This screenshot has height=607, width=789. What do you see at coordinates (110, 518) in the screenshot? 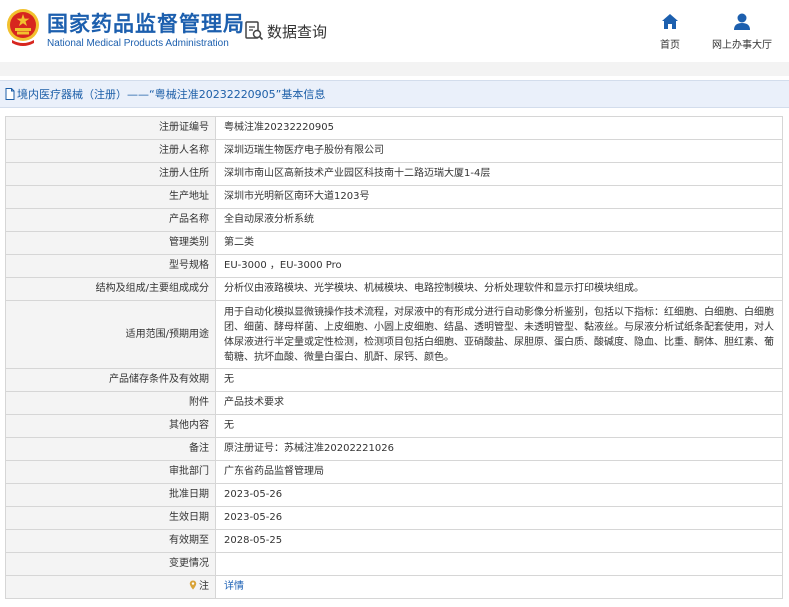
I see `field-label: 生效日期` at bounding box center [110, 518].